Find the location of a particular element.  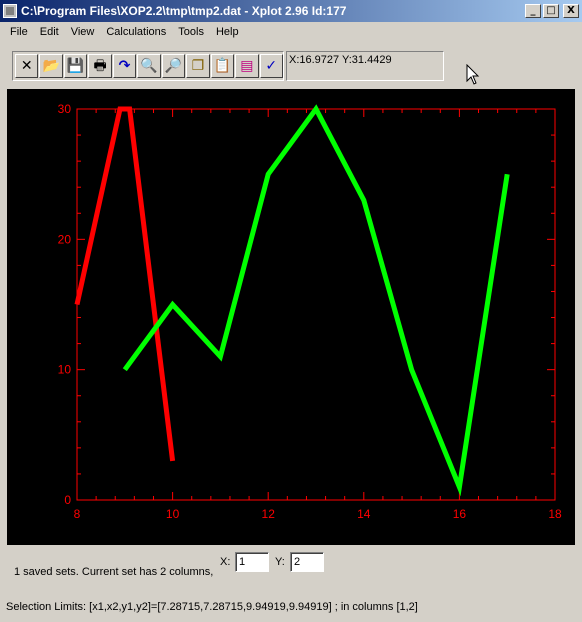

save-icon: 💾 is located at coordinates (75, 66).